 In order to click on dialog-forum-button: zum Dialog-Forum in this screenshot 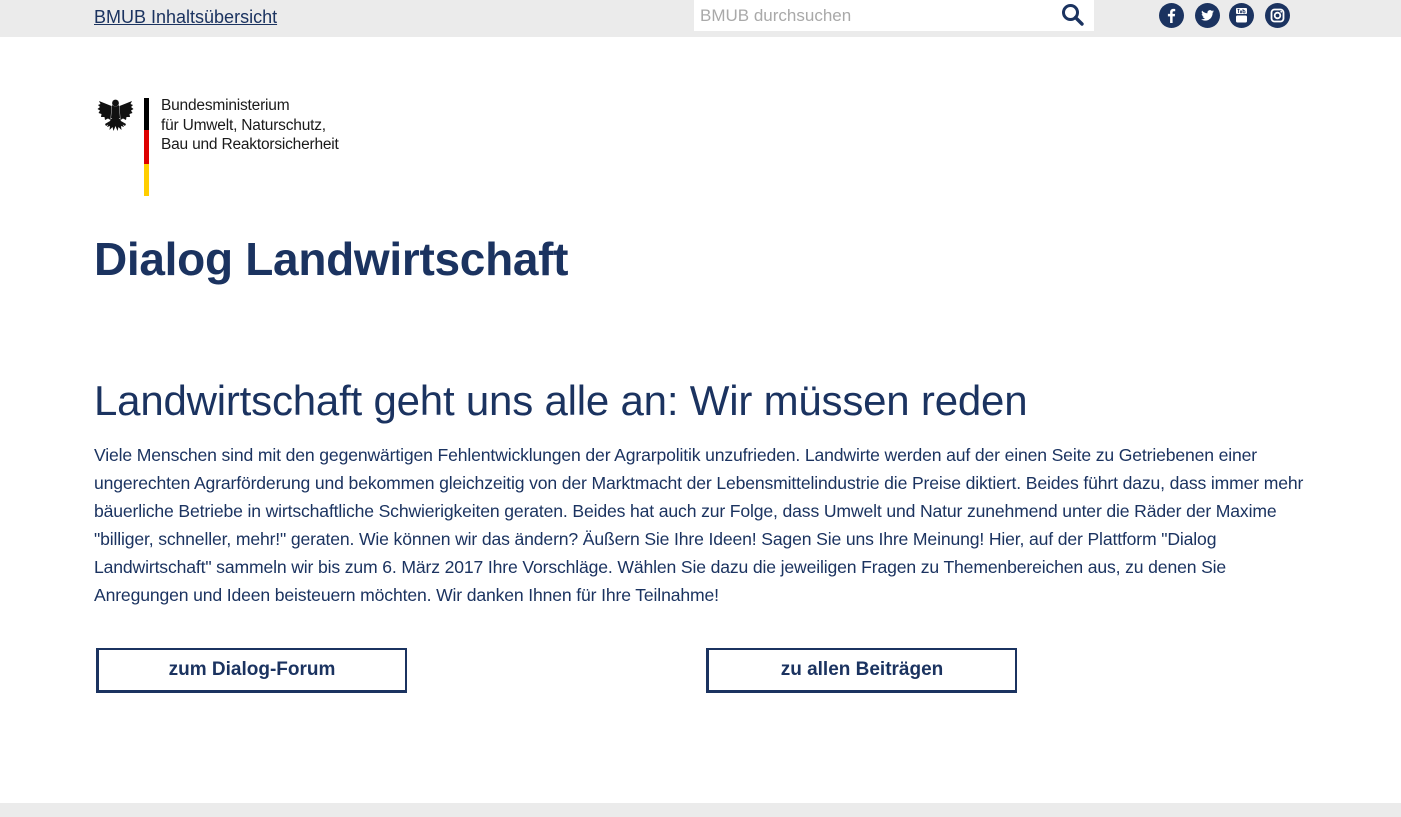, I will do `click(251, 670)`.